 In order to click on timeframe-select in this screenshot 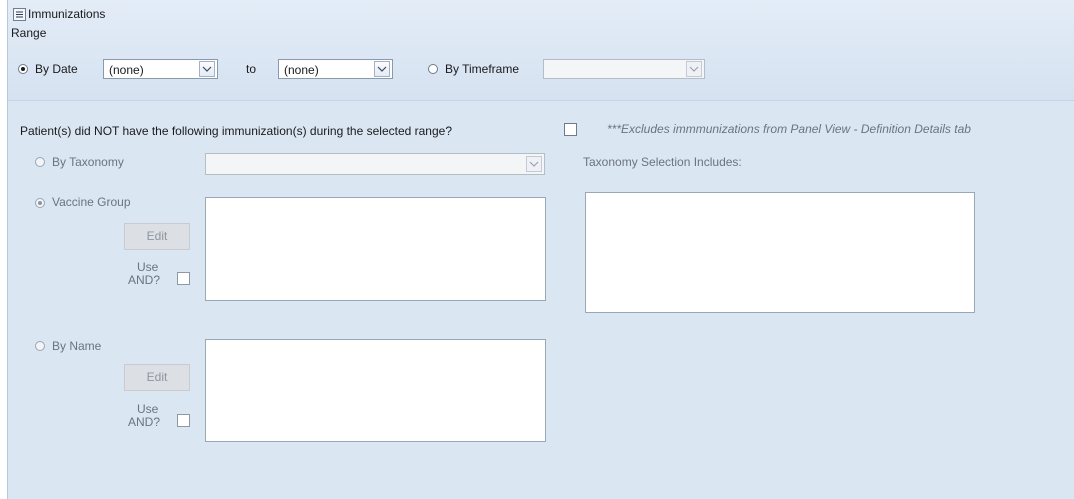, I will do `click(624, 69)`.